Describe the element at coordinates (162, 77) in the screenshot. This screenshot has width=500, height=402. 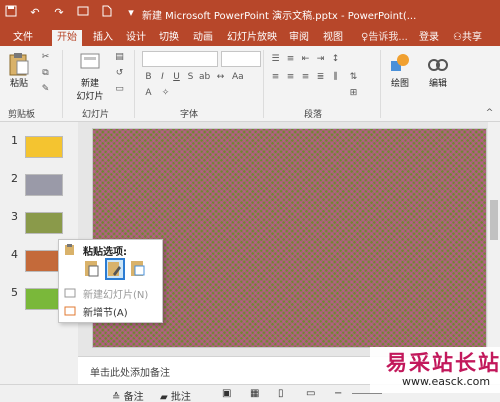
I see `italic-icon: I` at that location.